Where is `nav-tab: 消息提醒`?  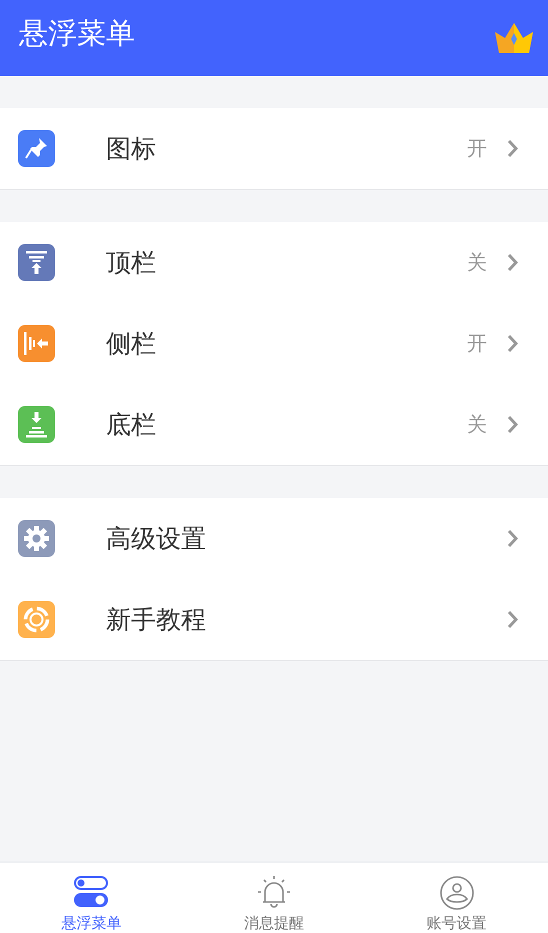 nav-tab: 消息提醒 is located at coordinates (274, 898).